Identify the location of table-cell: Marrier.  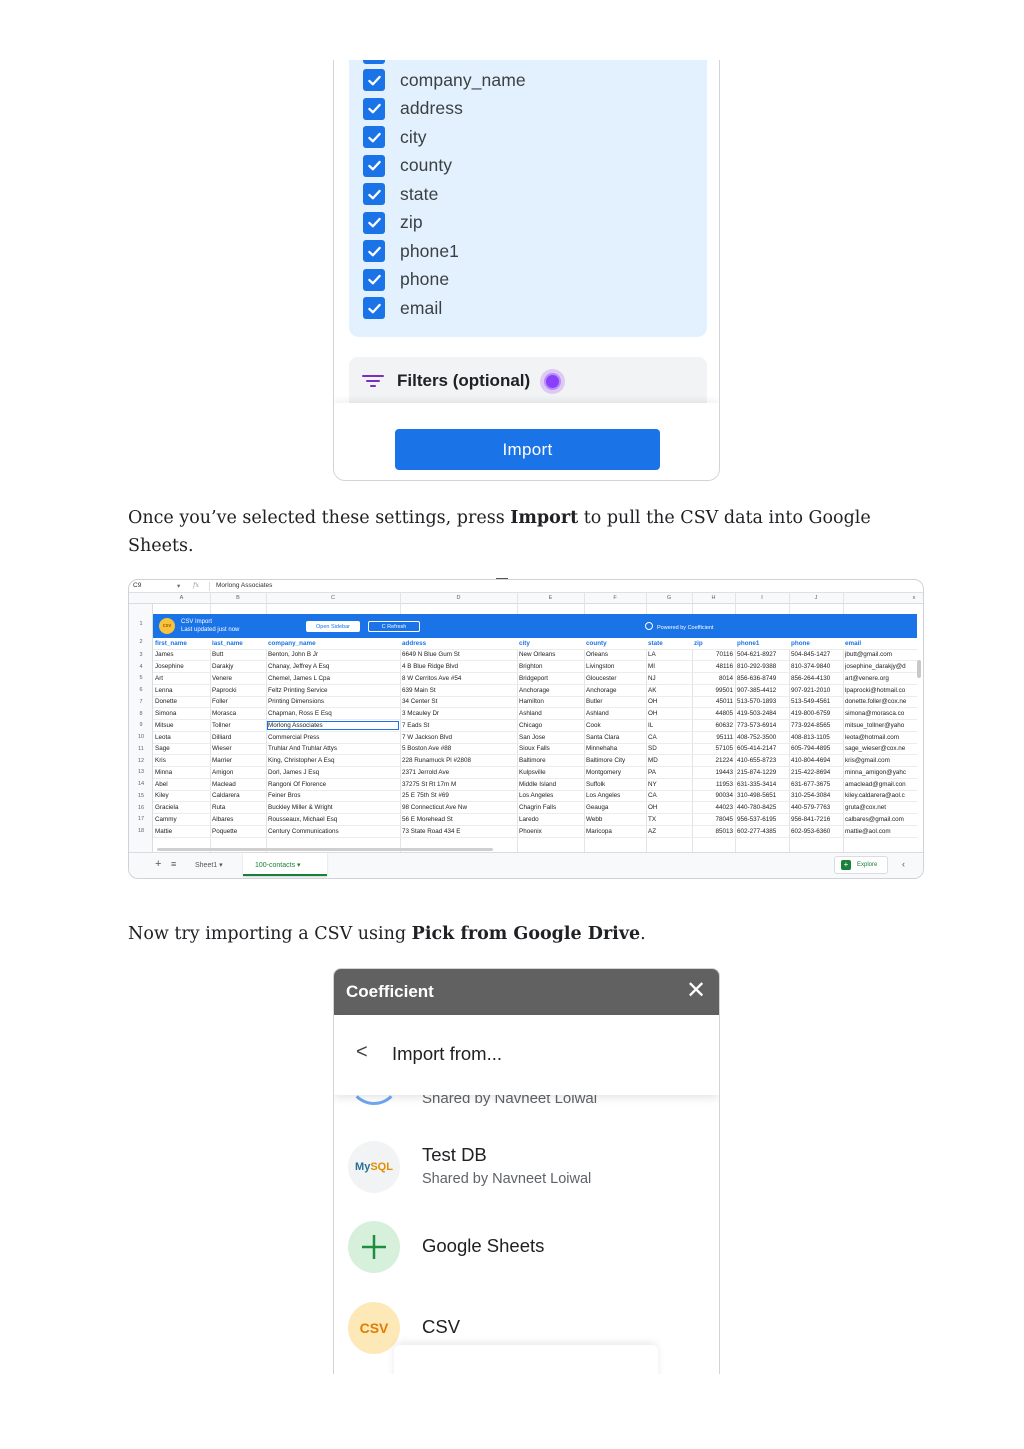
(238, 760).